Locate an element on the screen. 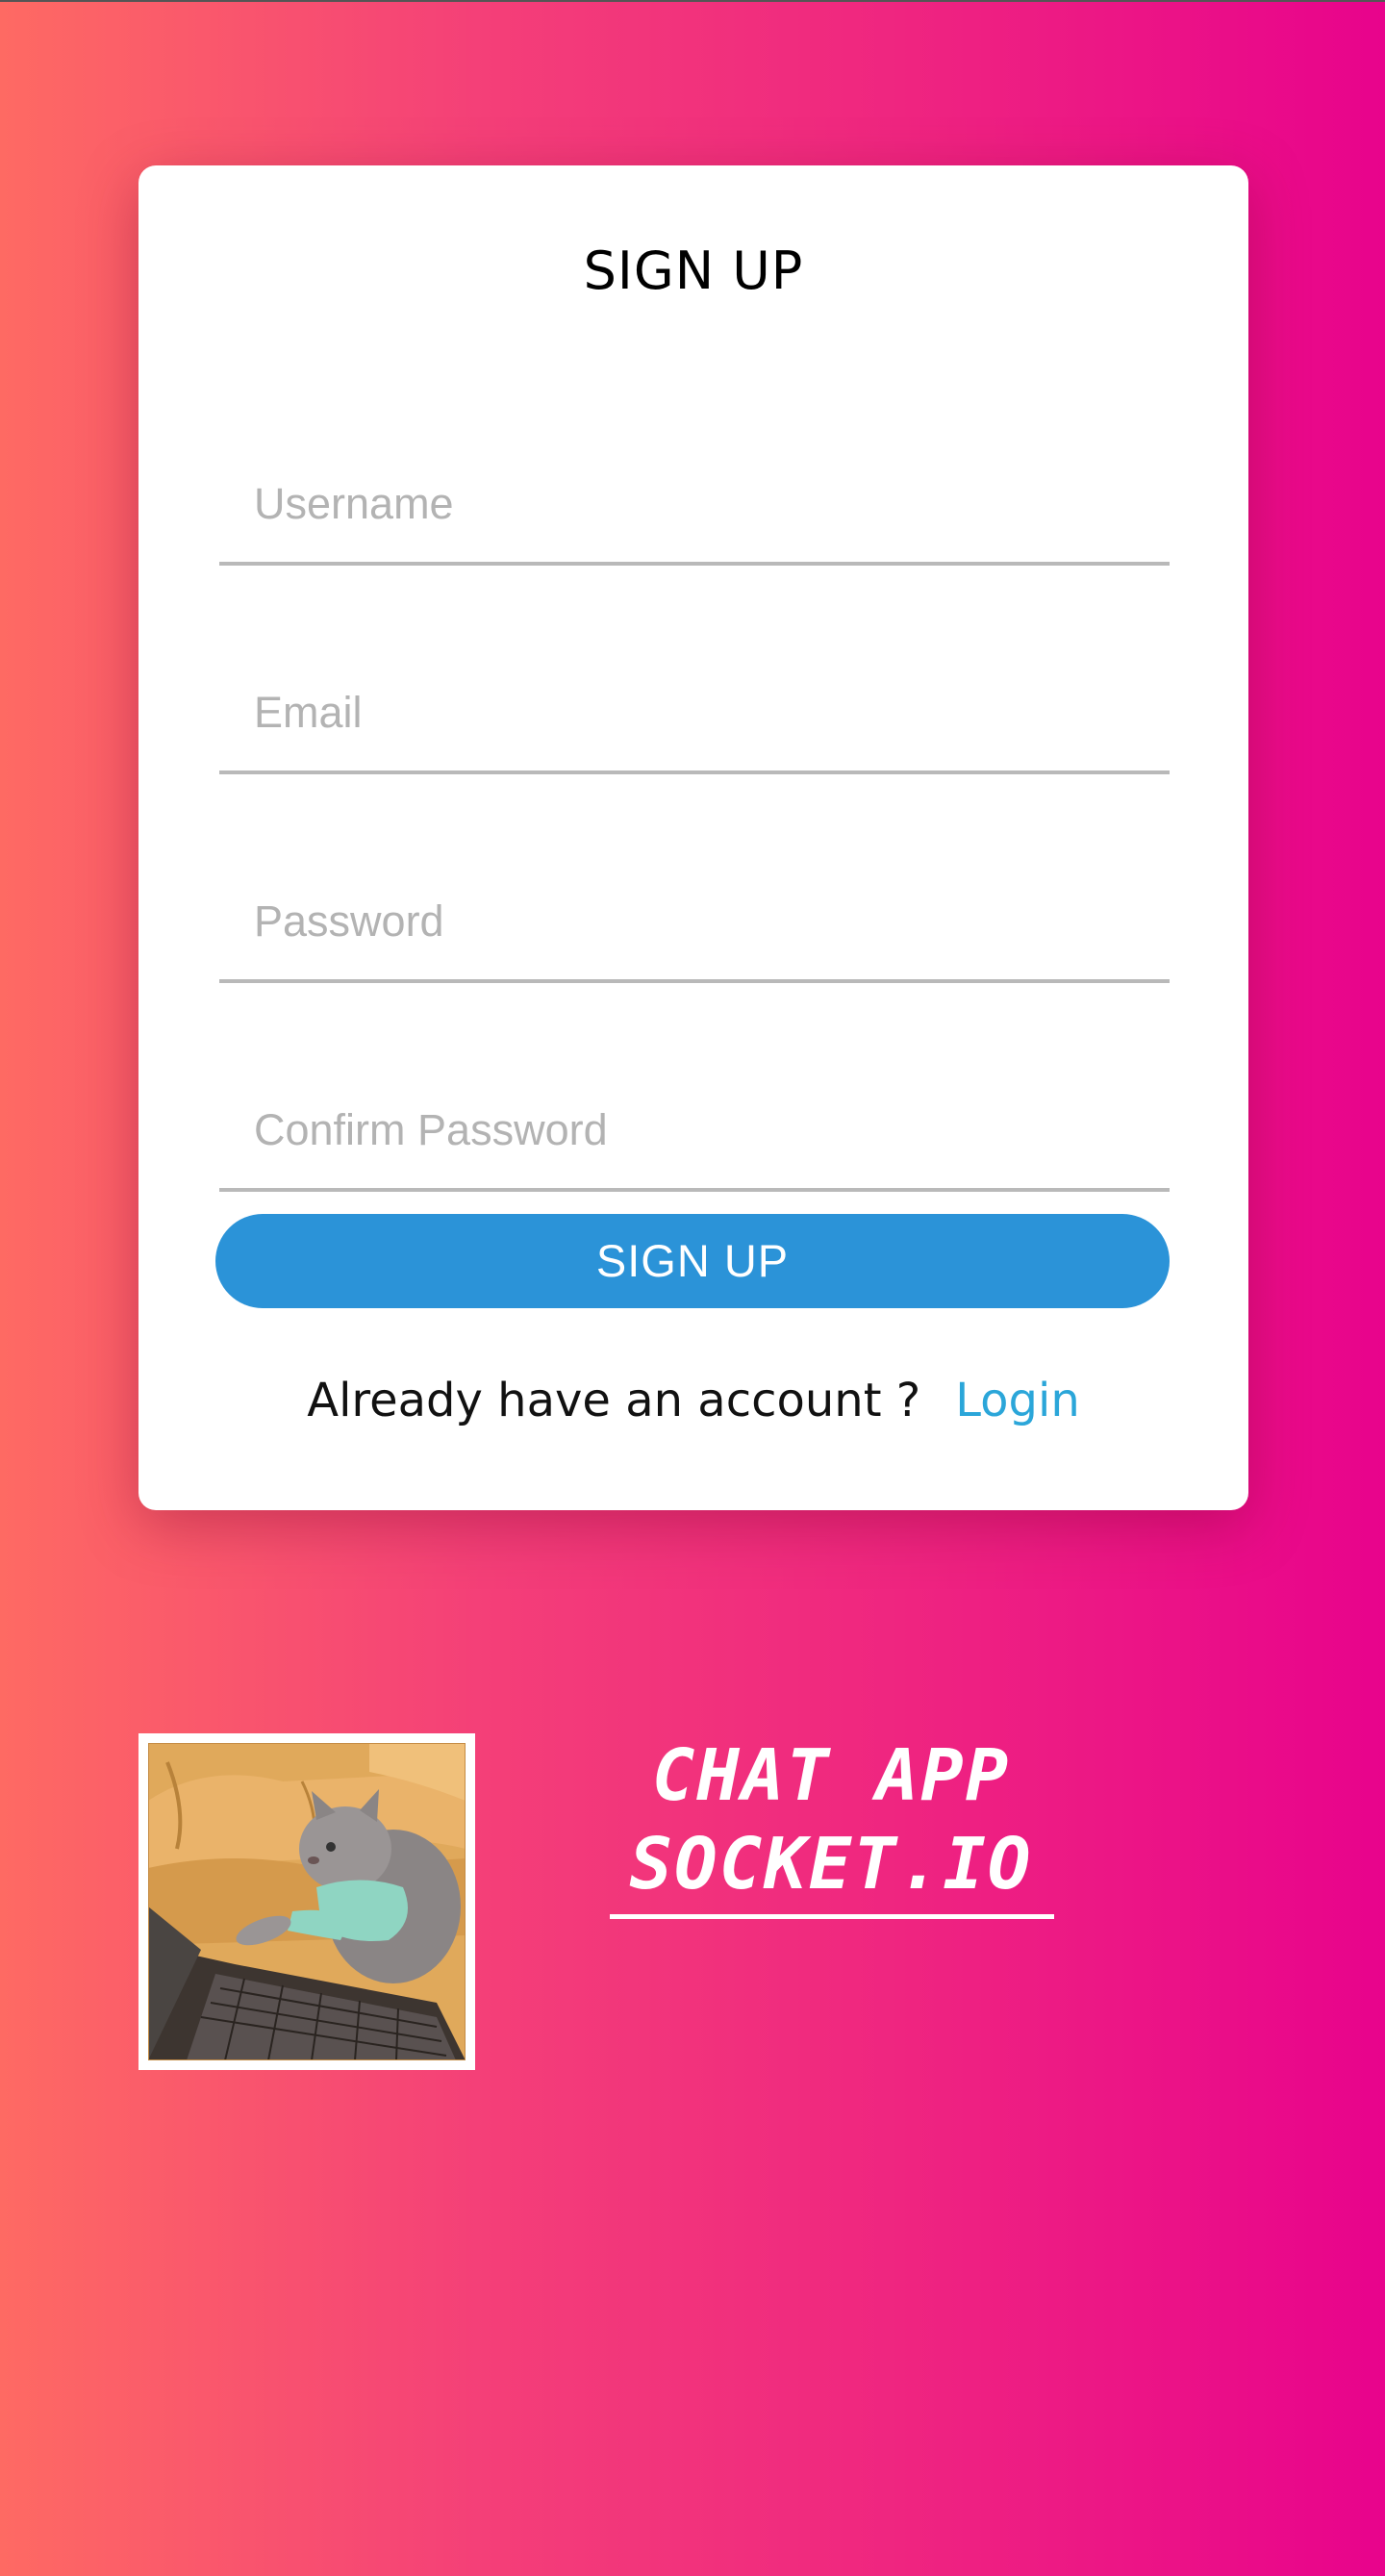 This screenshot has height=2576, width=1385. signup-button: SIGN UP is located at coordinates (692, 1261).